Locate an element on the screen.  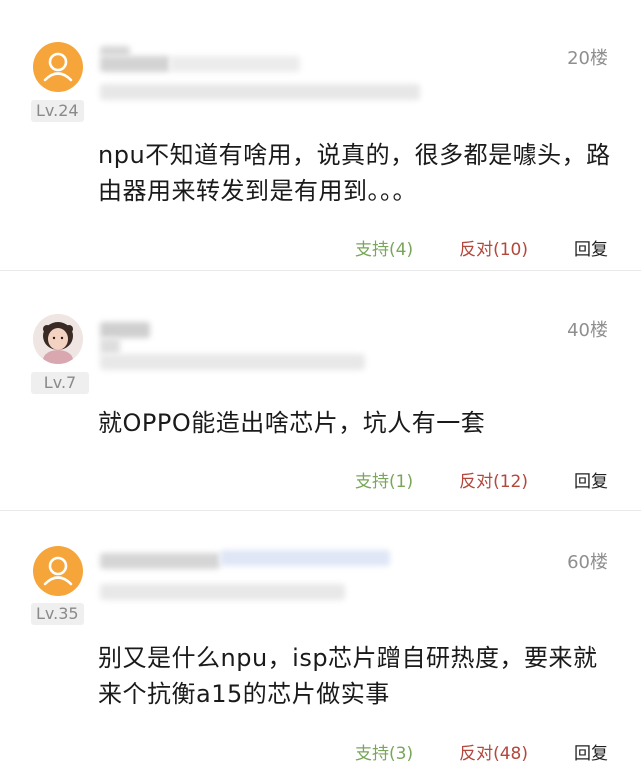
comment-text: 别又是什么npu，isp芯片蹭自研热度，要来就来个抗衡a15的芯片做实事 is located at coordinates (348, 676).